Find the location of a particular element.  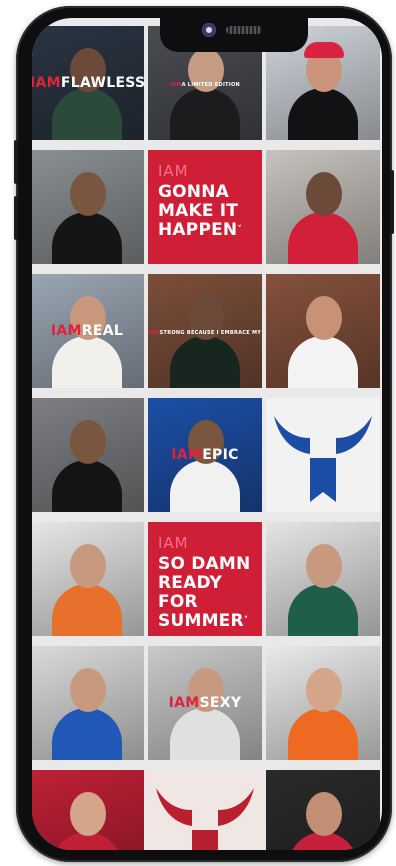

volume-up-button is located at coordinates (16, 162).